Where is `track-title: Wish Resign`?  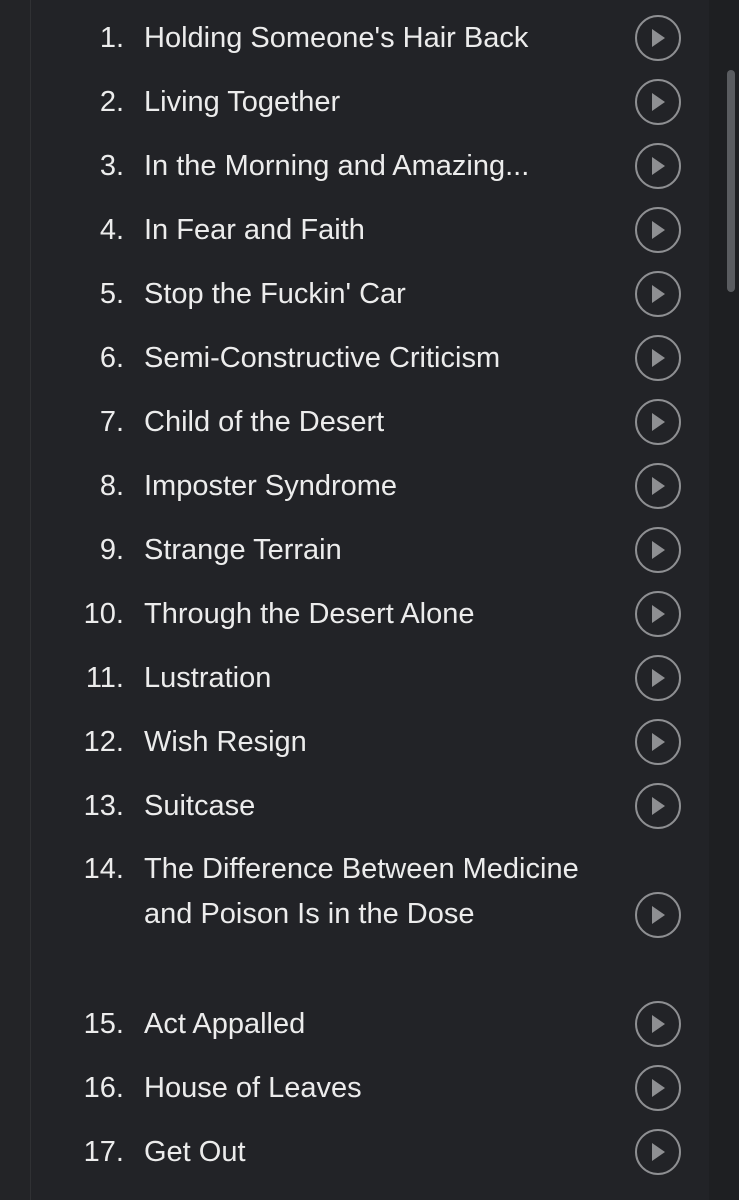 track-title: Wish Resign is located at coordinates (225, 741).